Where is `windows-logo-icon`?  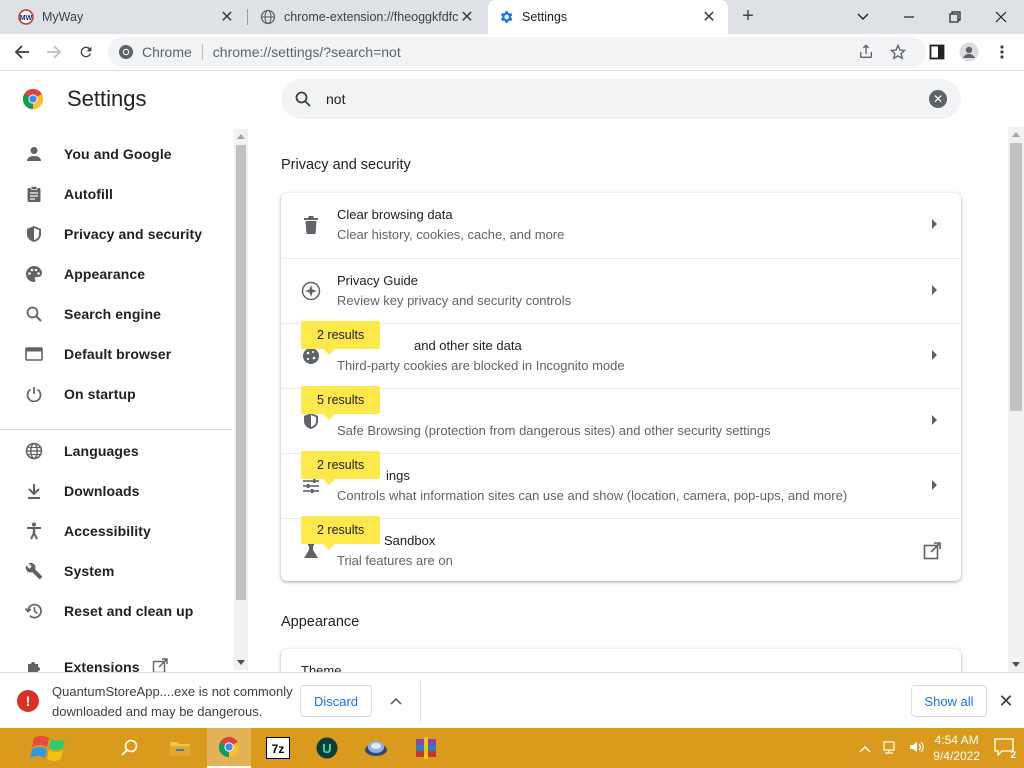 windows-logo-icon is located at coordinates (47, 748).